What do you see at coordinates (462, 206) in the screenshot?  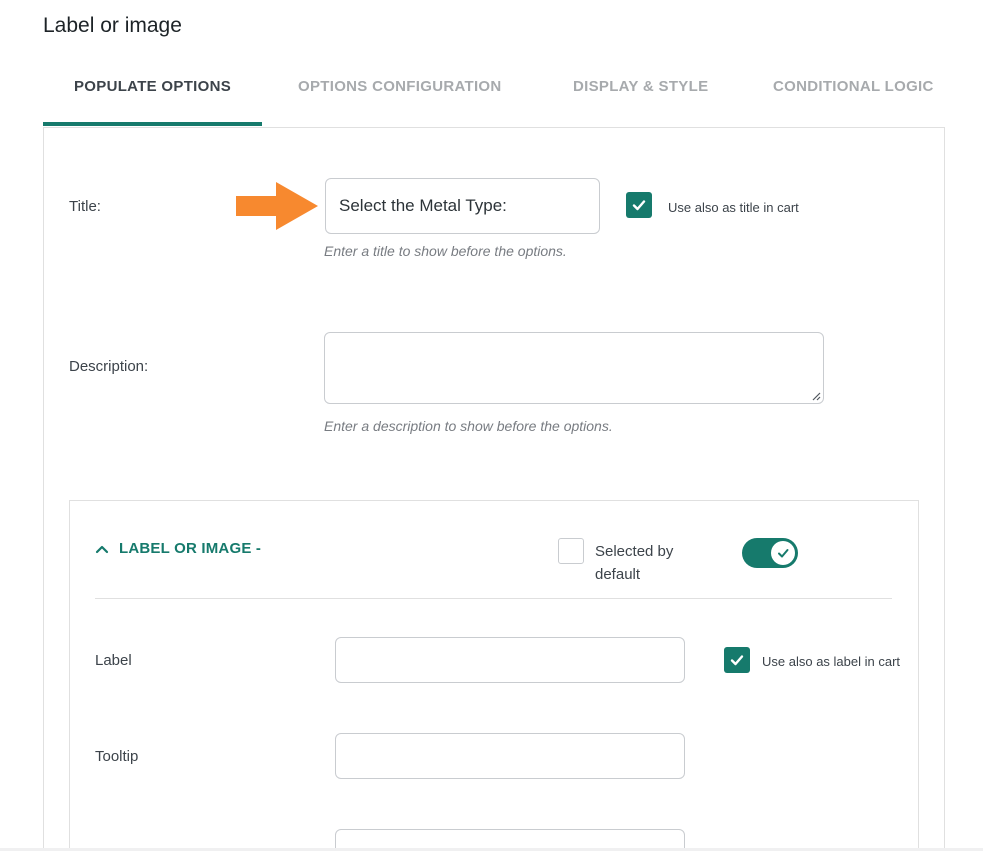 I see `title-input` at bounding box center [462, 206].